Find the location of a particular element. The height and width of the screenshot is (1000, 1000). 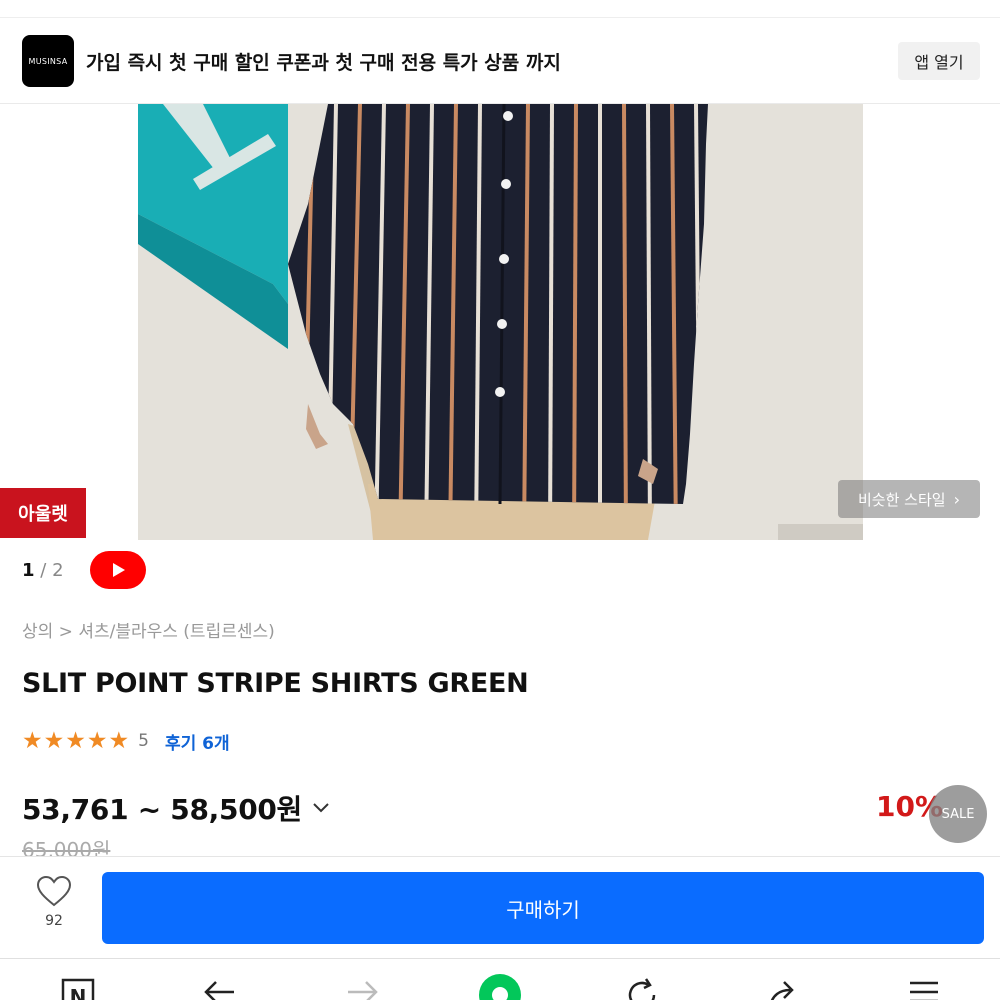

rating-row: ★★★★★ 5 후기 6개 is located at coordinates (126, 741).